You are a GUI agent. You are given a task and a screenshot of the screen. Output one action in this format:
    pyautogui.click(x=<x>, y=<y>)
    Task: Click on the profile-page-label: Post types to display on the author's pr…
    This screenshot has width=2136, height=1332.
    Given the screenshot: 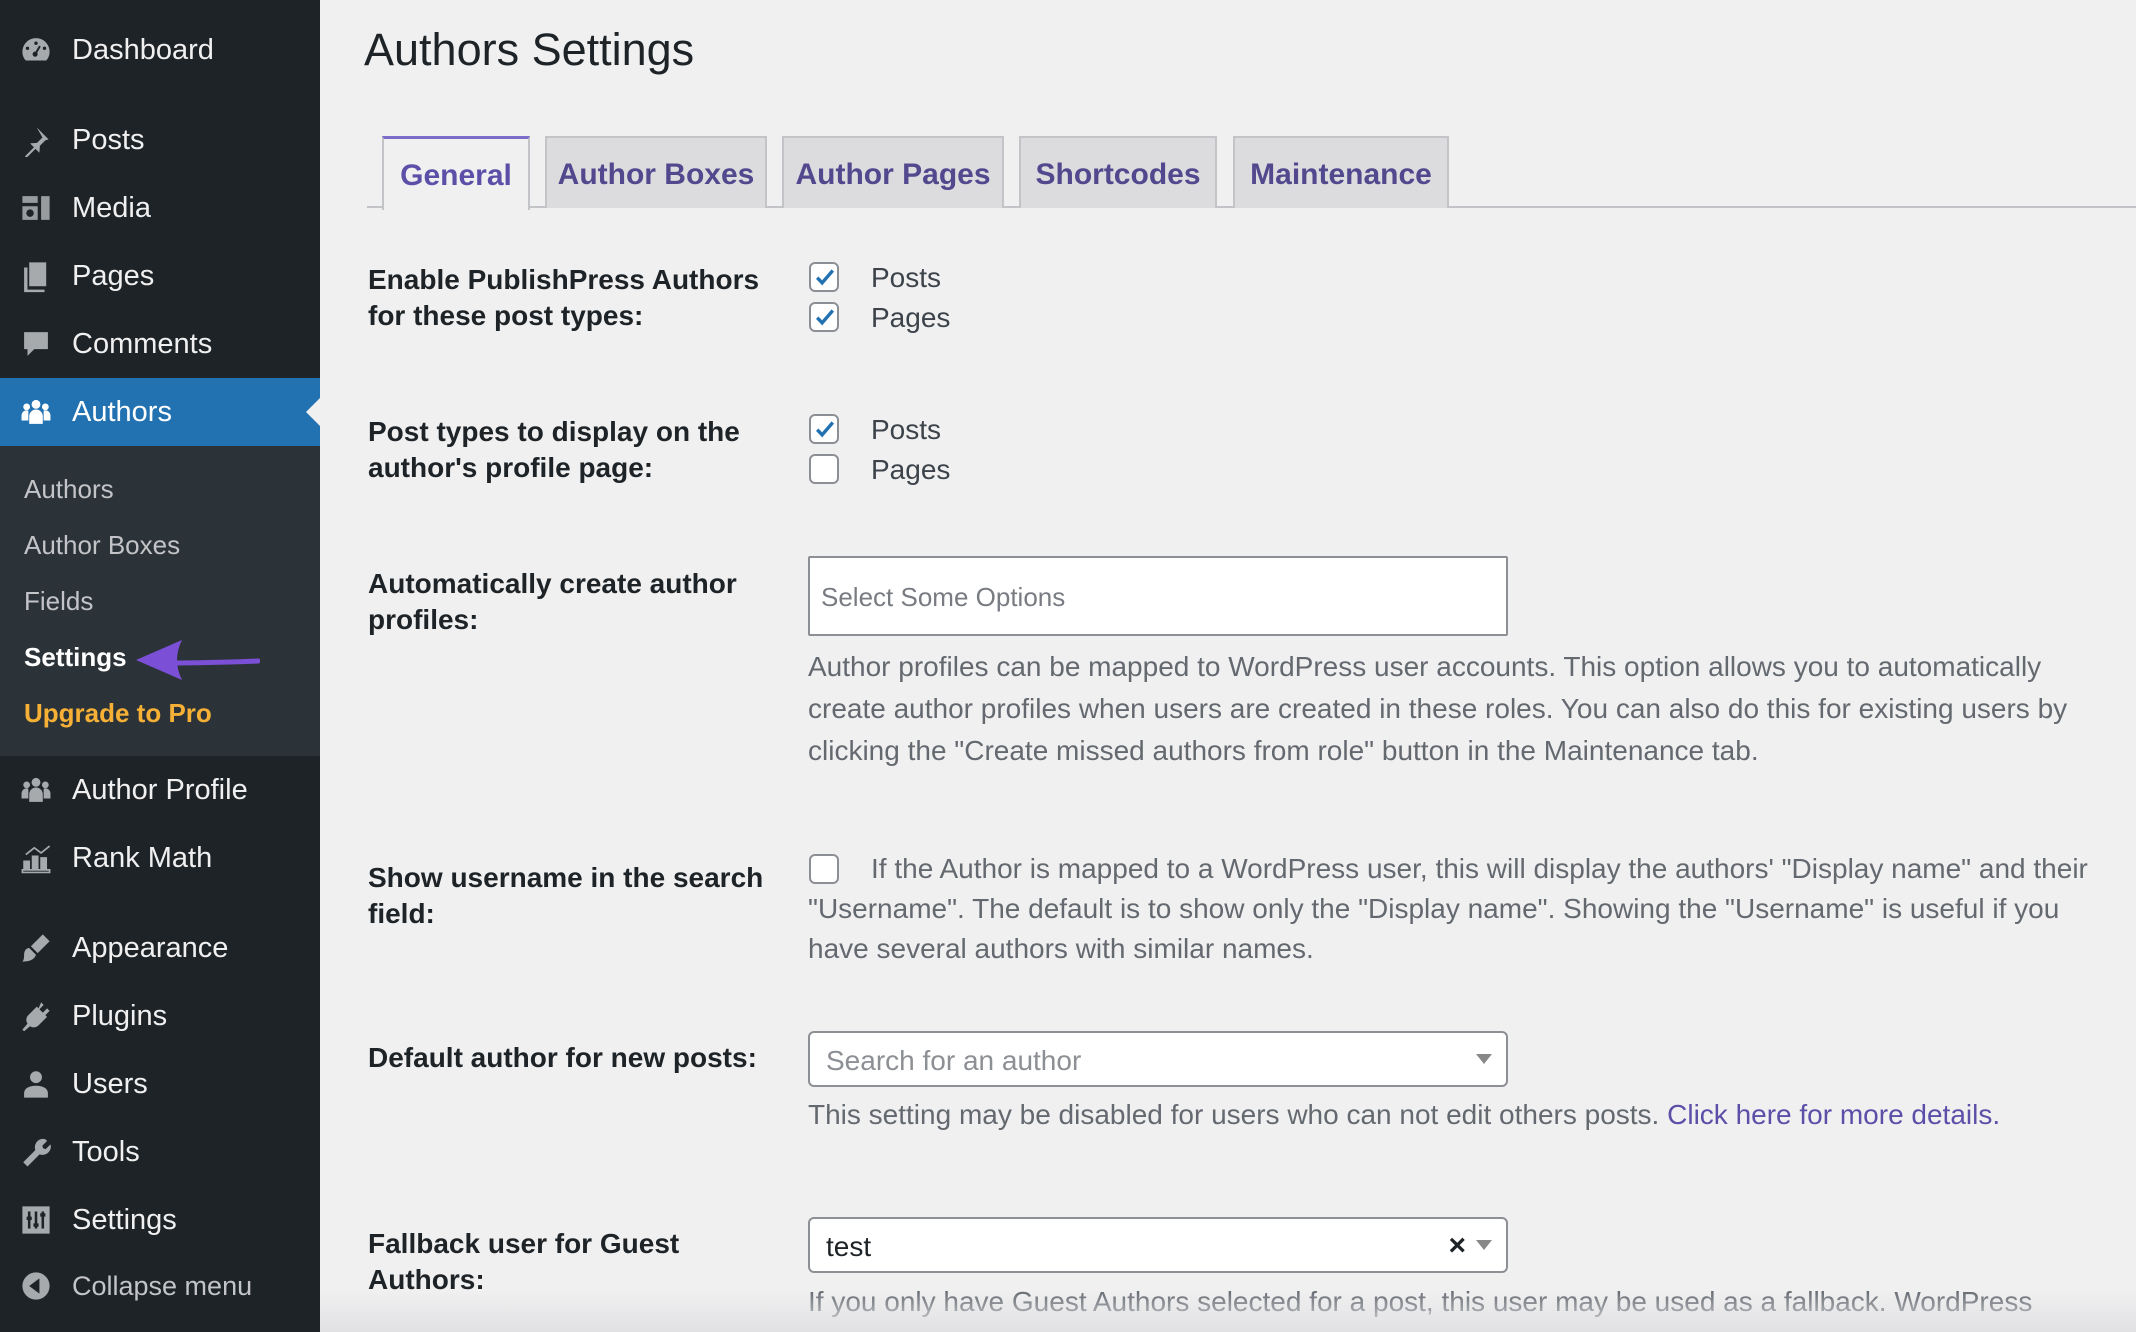 What is the action you would take?
    pyautogui.click(x=554, y=450)
    